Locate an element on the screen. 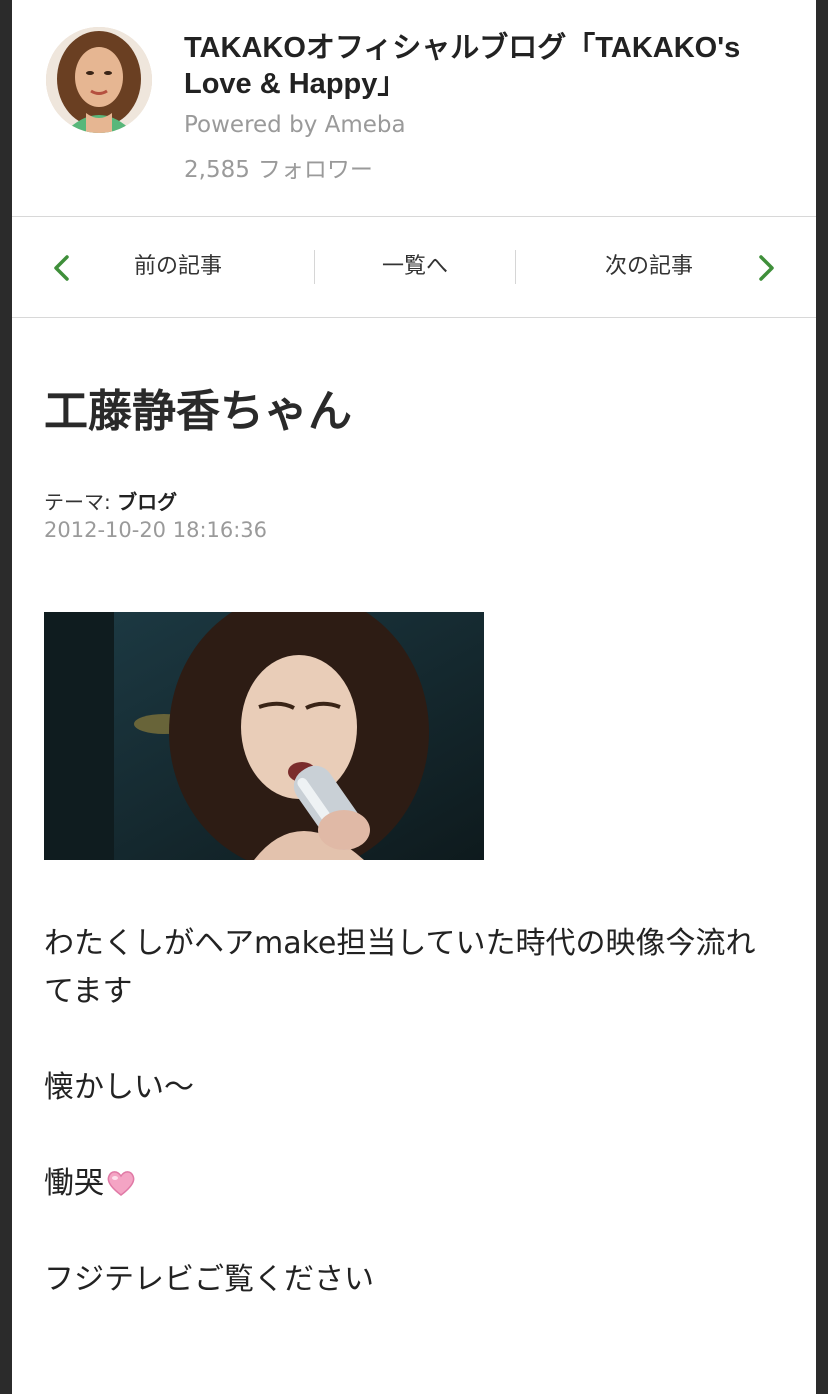 The image size is (828, 1394). avatar is located at coordinates (99, 80).